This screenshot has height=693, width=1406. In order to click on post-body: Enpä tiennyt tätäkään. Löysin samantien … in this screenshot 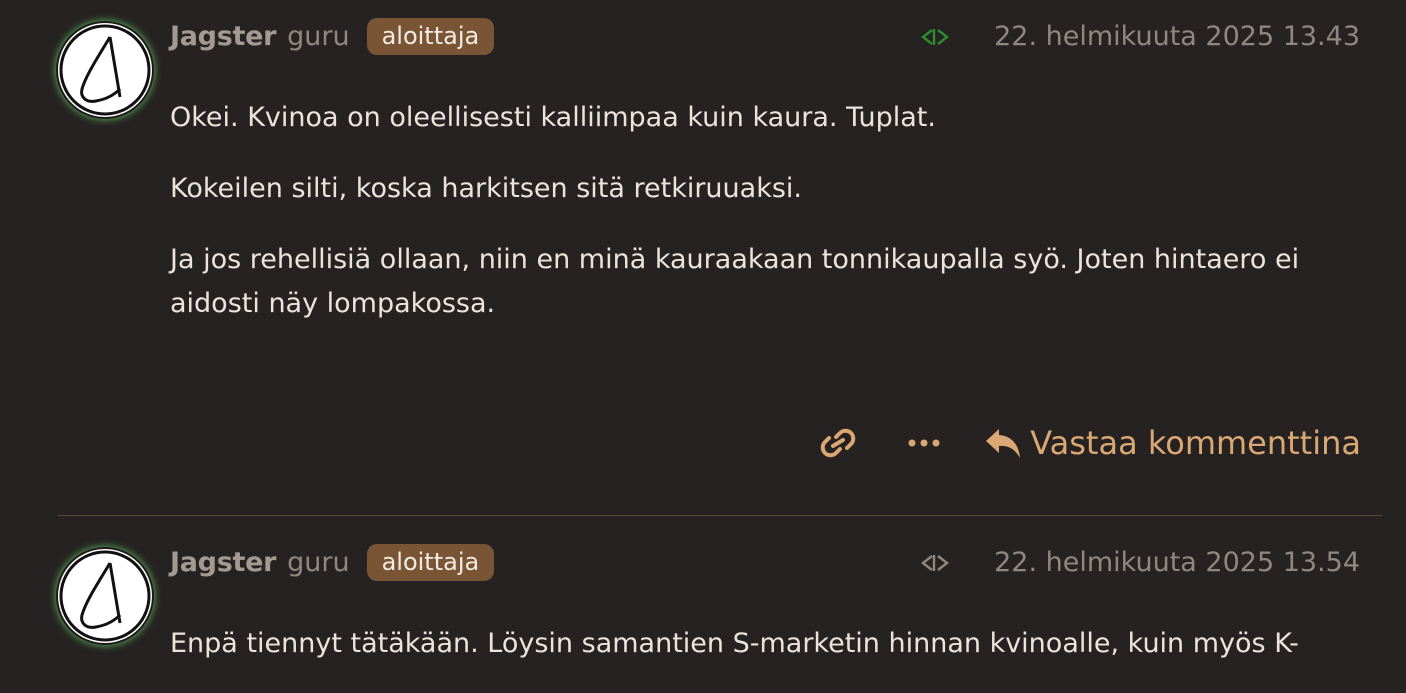, I will do `click(745, 657)`.